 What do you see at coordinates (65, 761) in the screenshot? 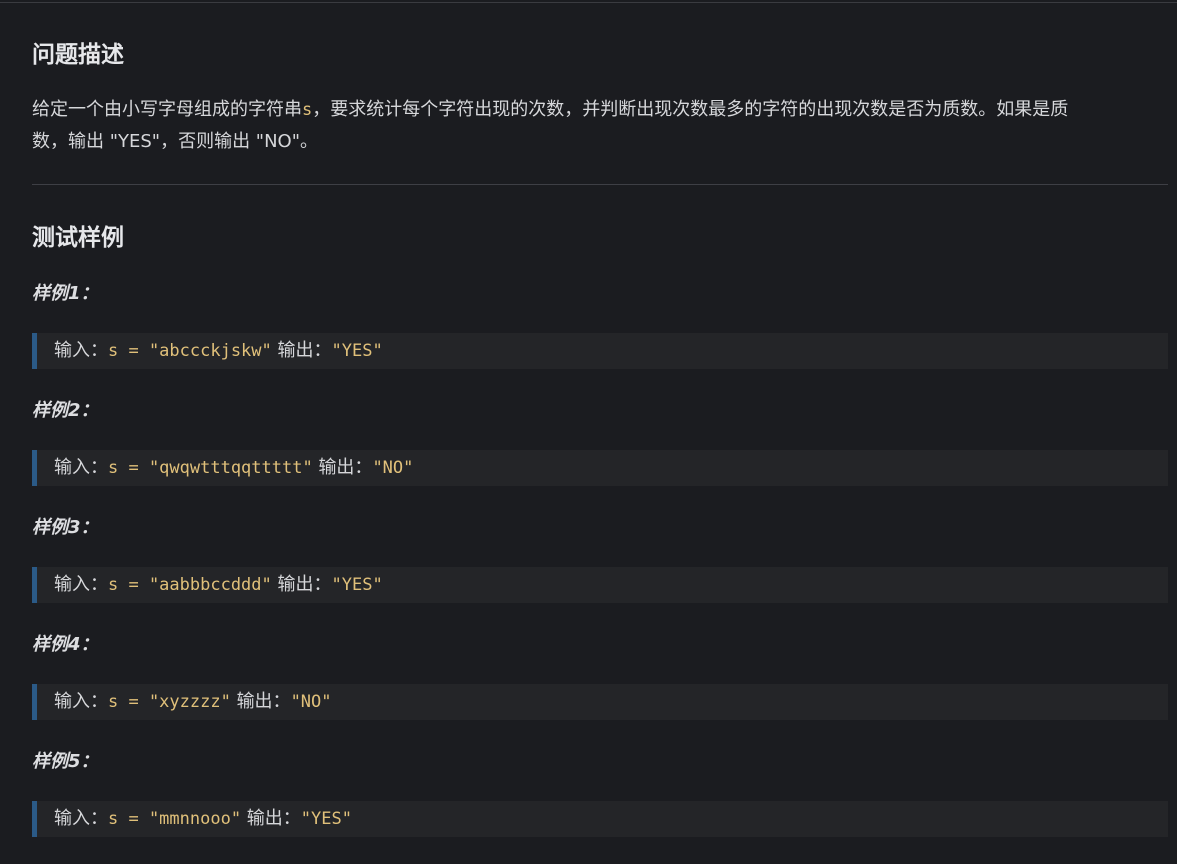
I see `example-label: 样例5：` at bounding box center [65, 761].